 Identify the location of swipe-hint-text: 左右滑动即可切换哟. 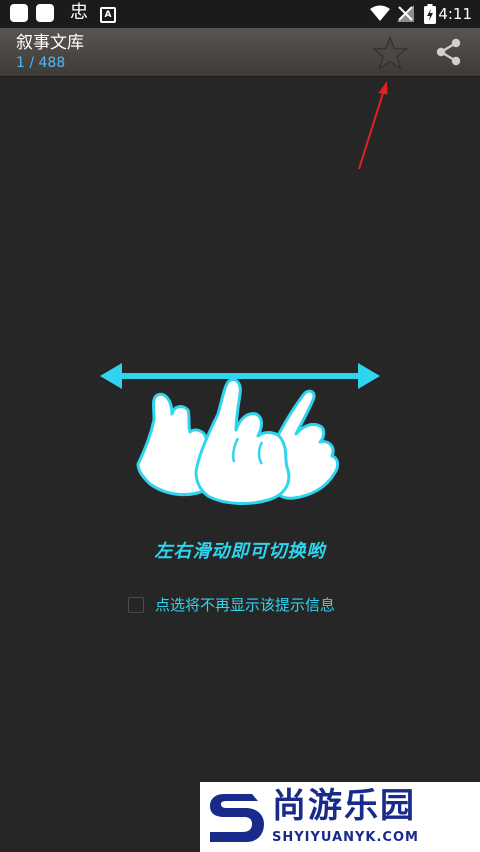
(240, 551).